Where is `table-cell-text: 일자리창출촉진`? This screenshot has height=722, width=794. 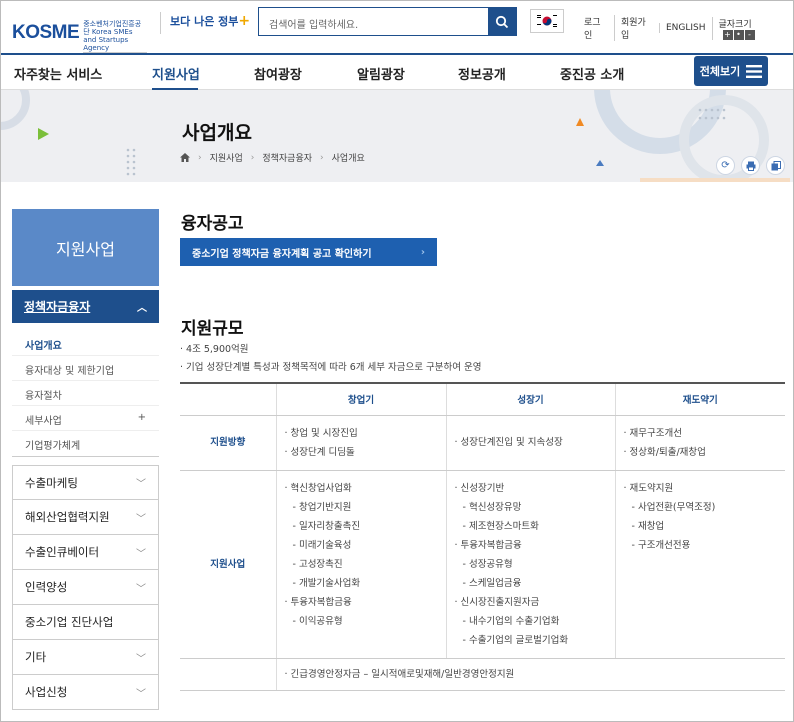 table-cell-text: 일자리창출촉진 is located at coordinates (329, 526).